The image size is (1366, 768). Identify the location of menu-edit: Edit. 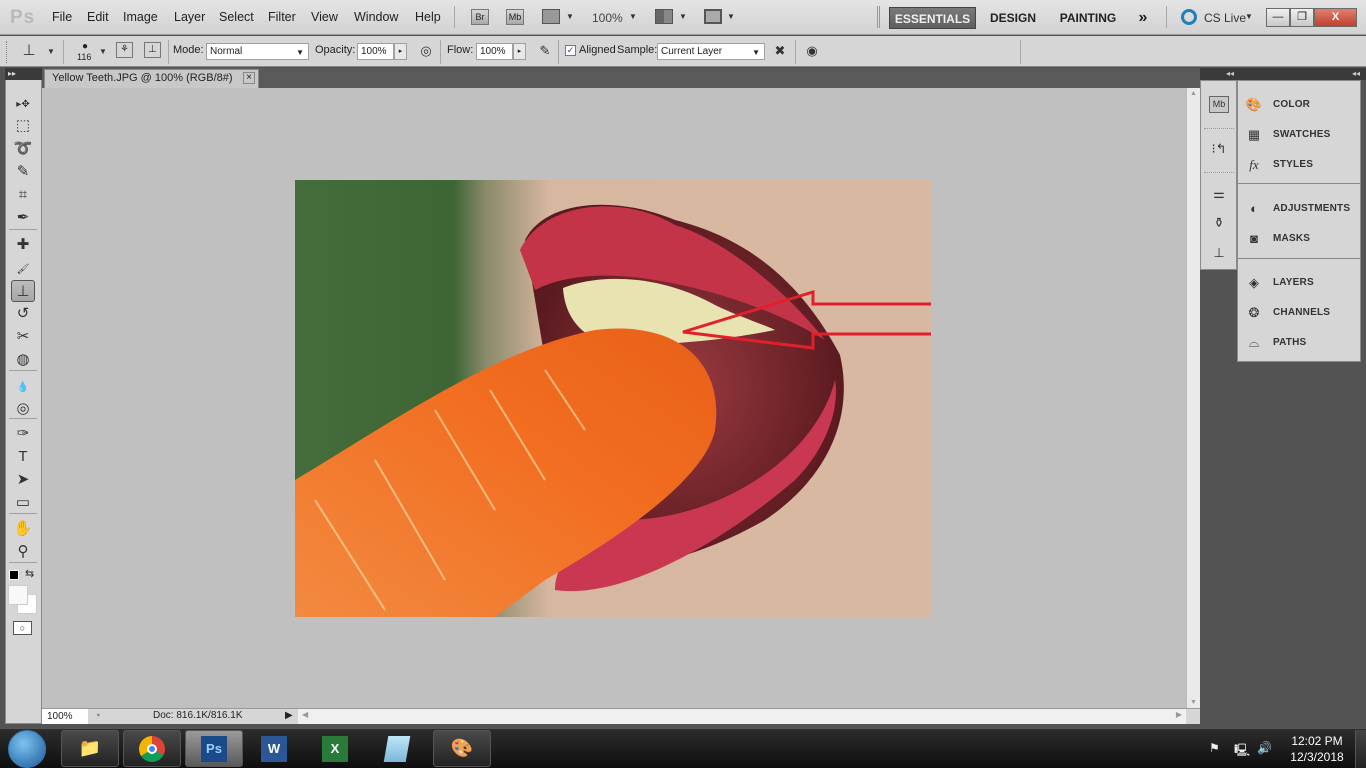
(98, 17).